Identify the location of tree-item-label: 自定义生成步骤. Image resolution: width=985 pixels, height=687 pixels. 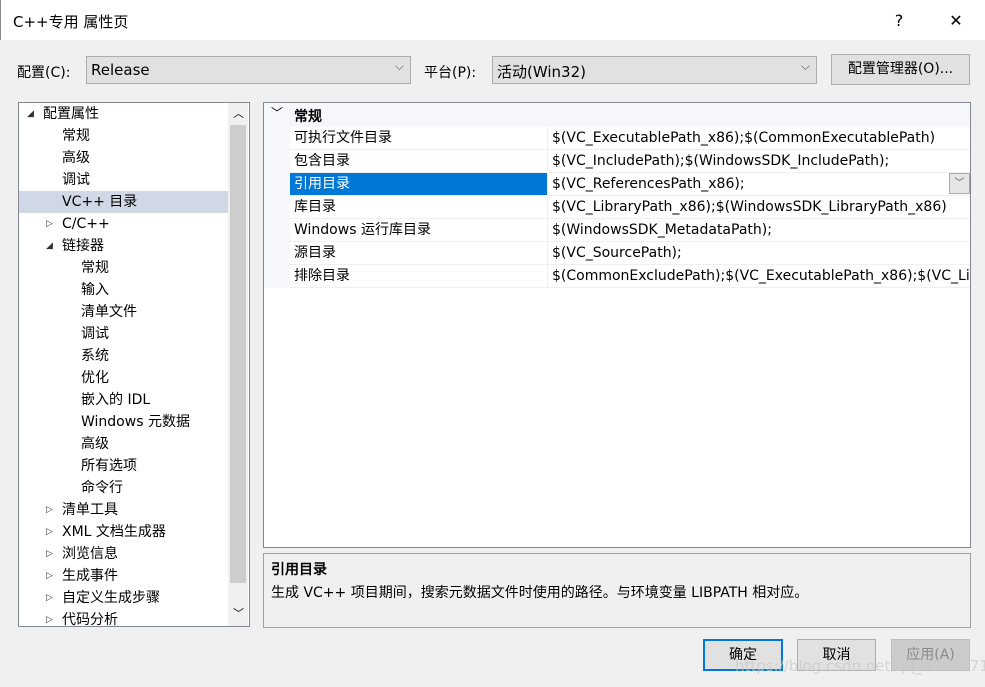
(111, 598).